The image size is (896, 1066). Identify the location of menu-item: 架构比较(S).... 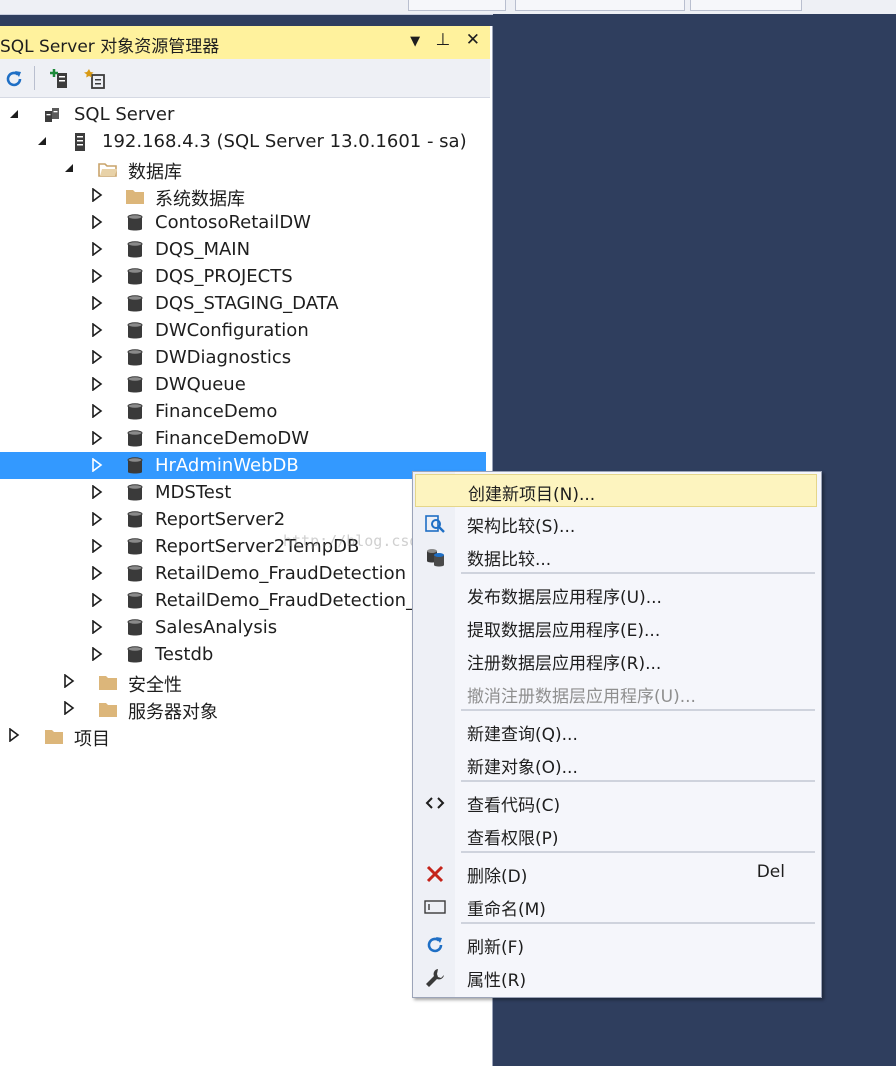
(616, 523).